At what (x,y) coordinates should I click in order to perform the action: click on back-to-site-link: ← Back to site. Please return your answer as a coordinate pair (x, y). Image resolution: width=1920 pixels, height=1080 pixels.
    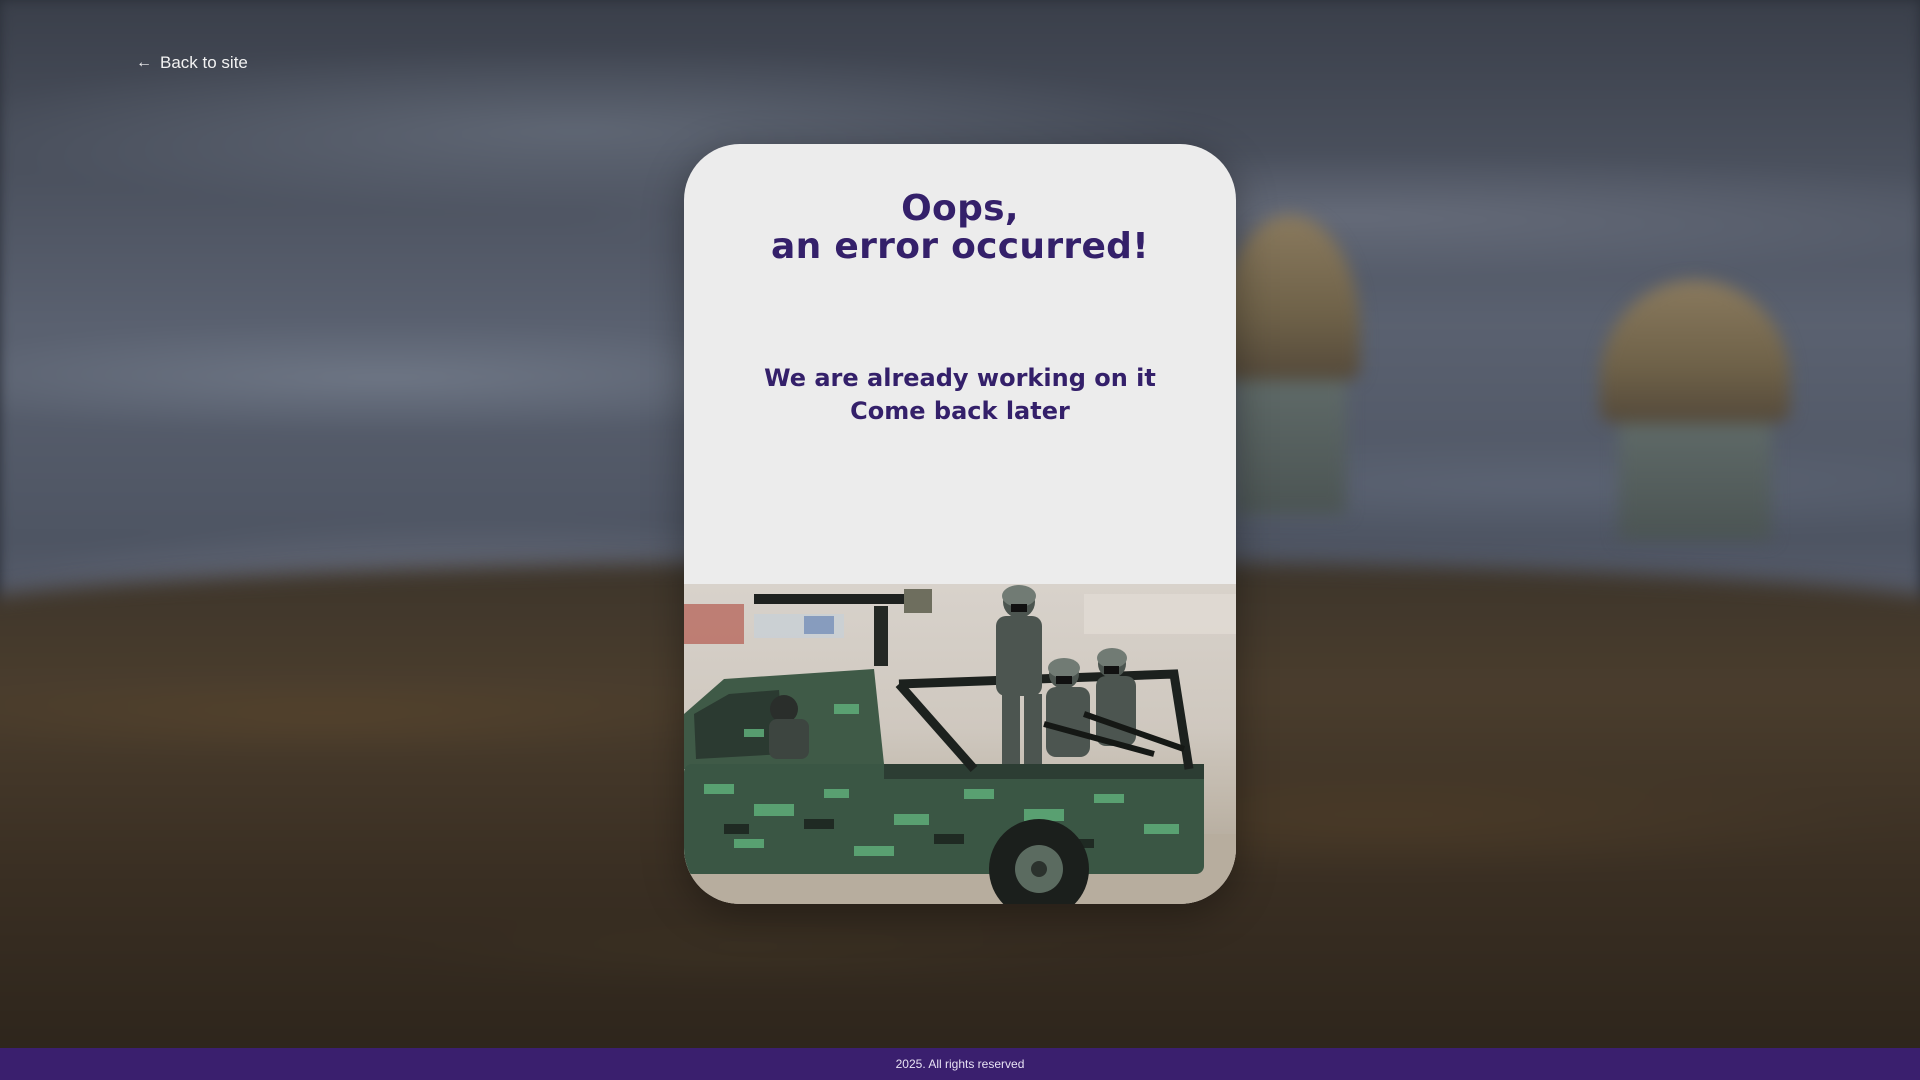
    Looking at the image, I should click on (192, 63).